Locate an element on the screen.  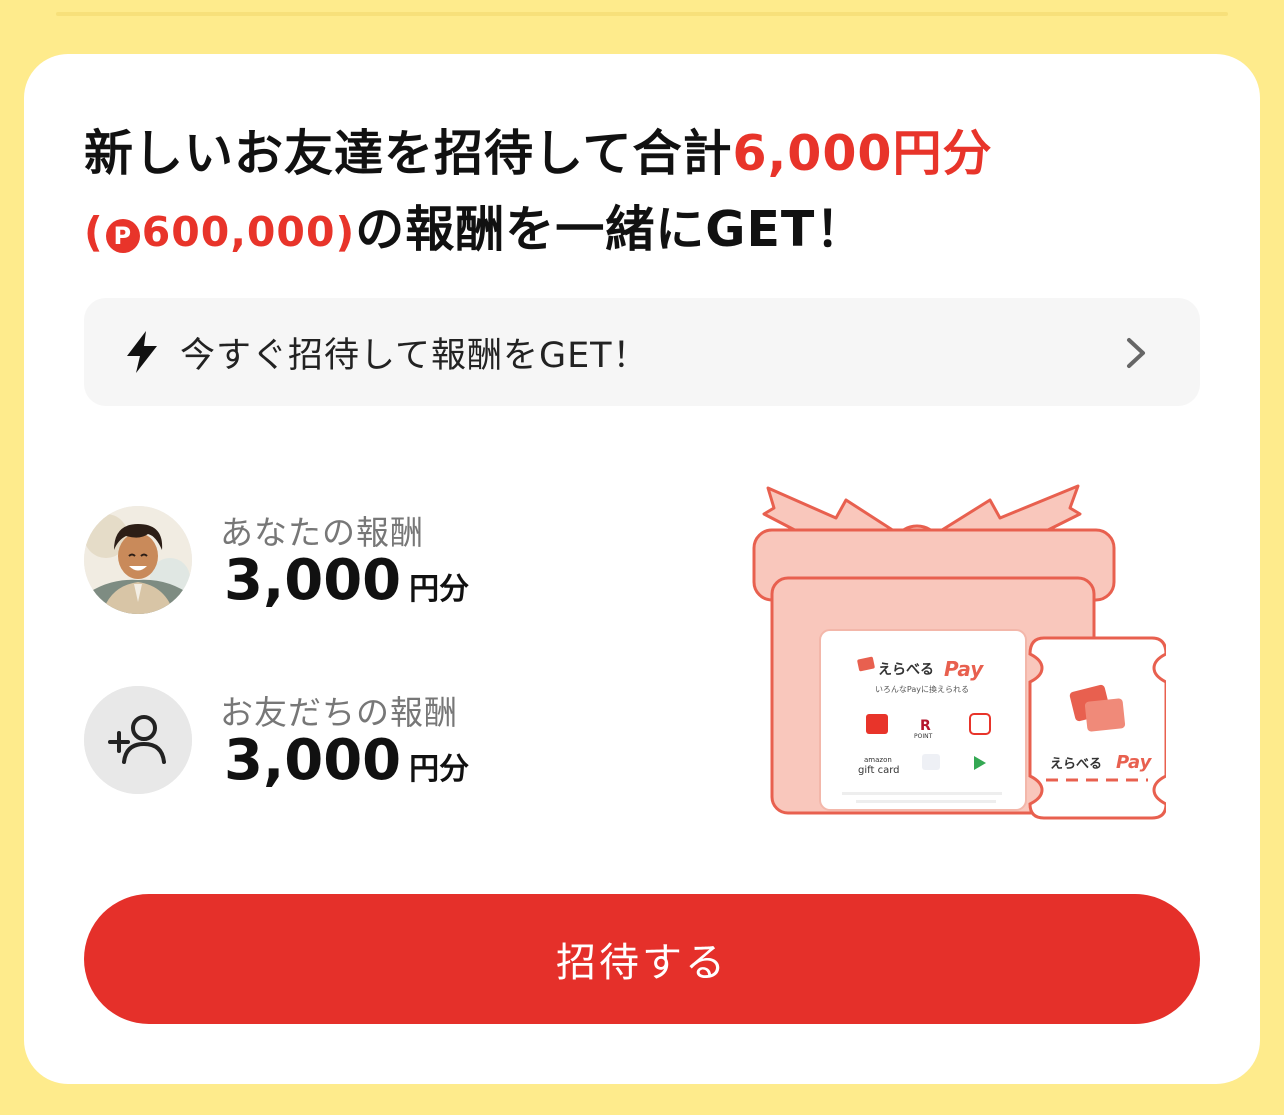
invite-now-banner: 今すぐ招待して報酬をGET！ is located at coordinates (642, 352).